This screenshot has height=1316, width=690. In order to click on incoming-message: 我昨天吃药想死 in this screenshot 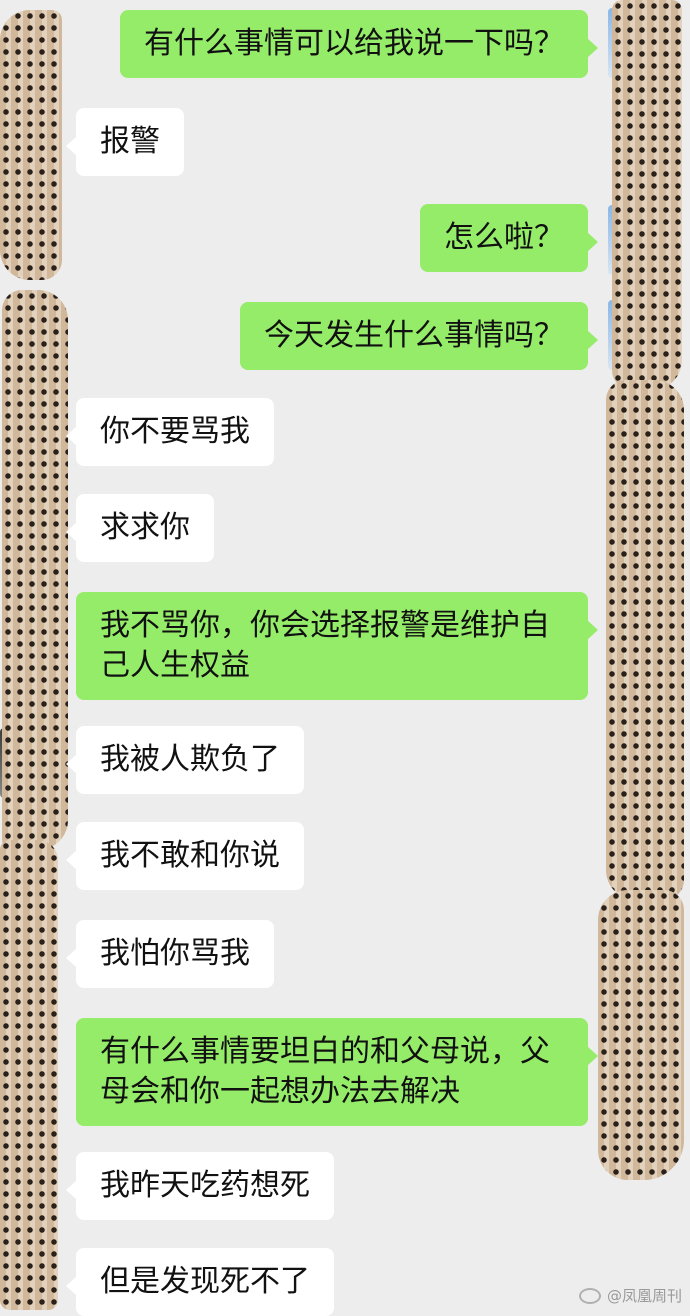, I will do `click(200, 1186)`.